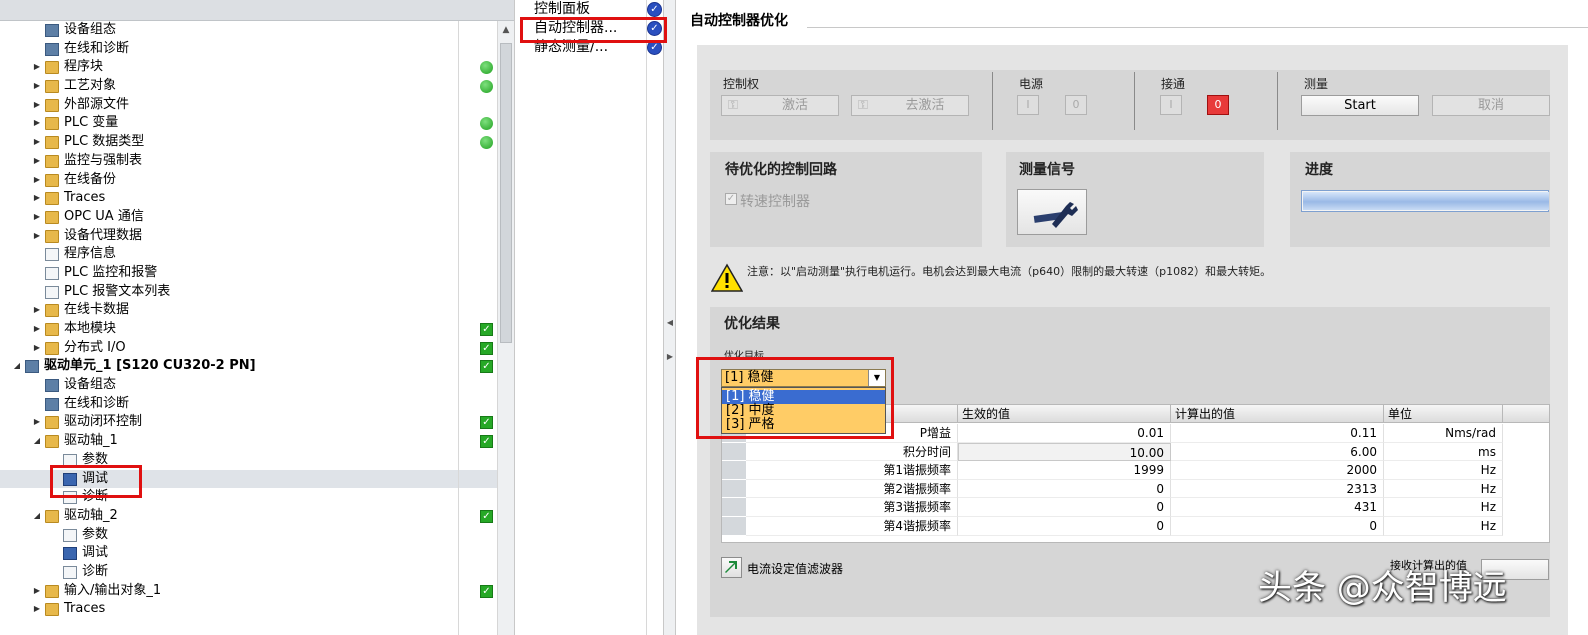  I want to click on unit-cell: ms, so click(1443, 452).